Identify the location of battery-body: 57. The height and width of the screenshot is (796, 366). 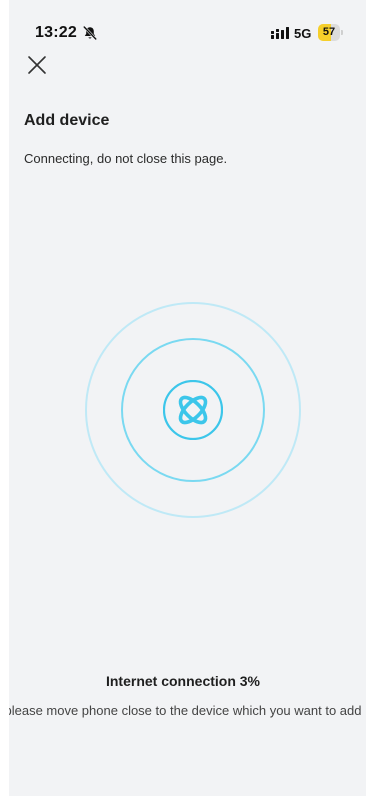
(329, 32).